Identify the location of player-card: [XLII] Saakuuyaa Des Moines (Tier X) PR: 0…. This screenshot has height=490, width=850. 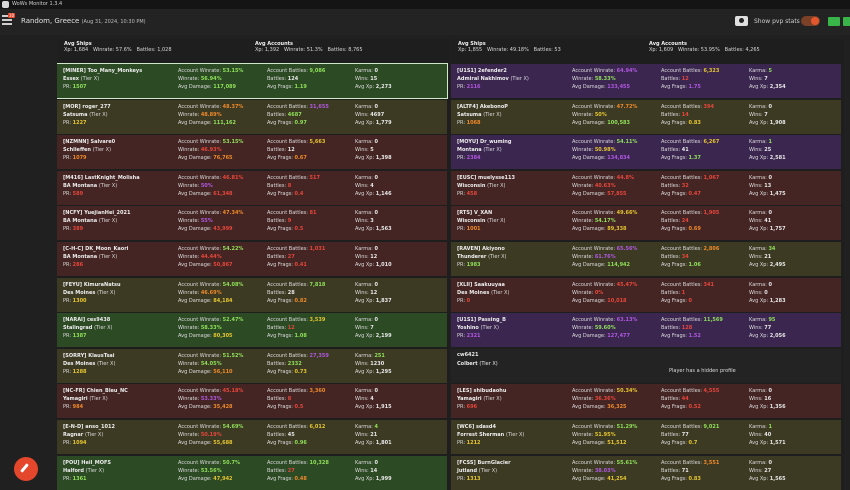
(646, 294).